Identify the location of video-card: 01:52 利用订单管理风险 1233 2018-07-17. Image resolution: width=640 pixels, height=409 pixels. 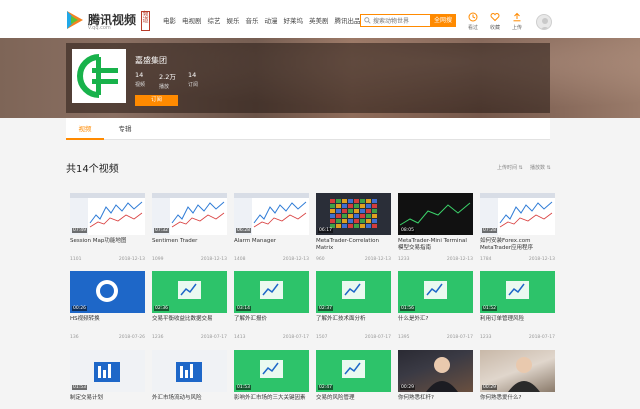
(517, 307).